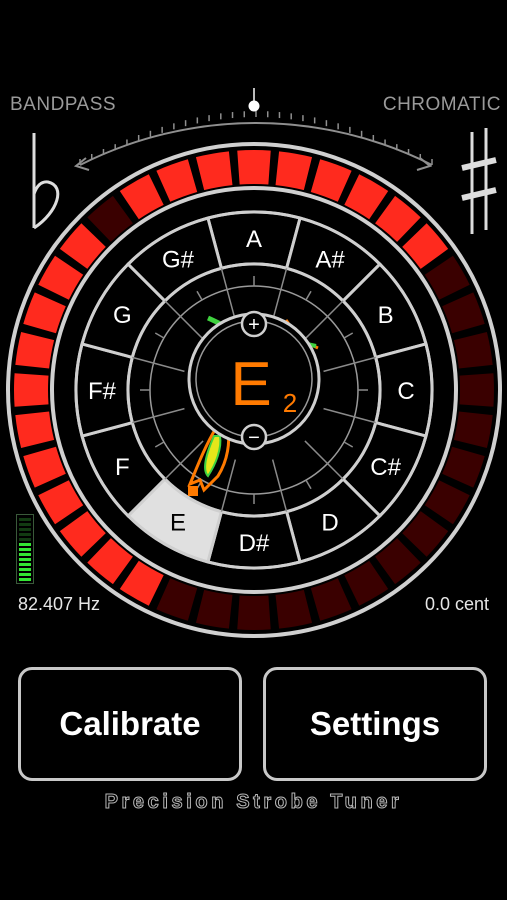 This screenshot has width=507, height=900. Describe the element at coordinates (122, 467) in the screenshot. I see `note-label: F` at that location.